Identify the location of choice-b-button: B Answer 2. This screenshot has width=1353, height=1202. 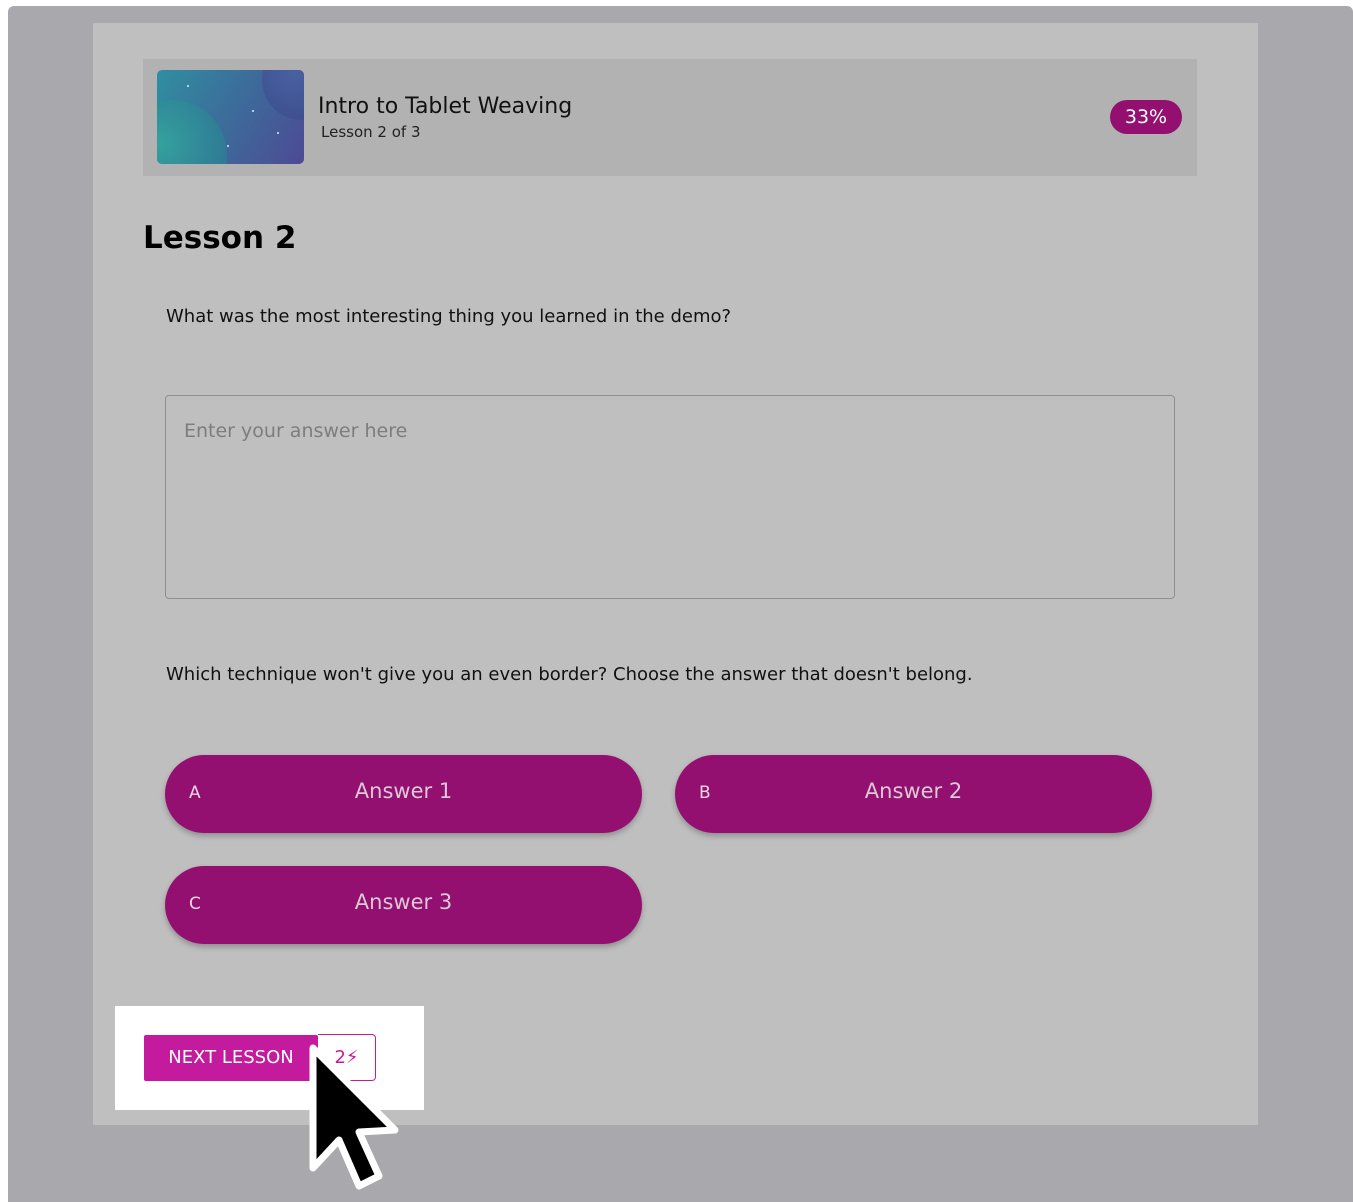
(913, 794).